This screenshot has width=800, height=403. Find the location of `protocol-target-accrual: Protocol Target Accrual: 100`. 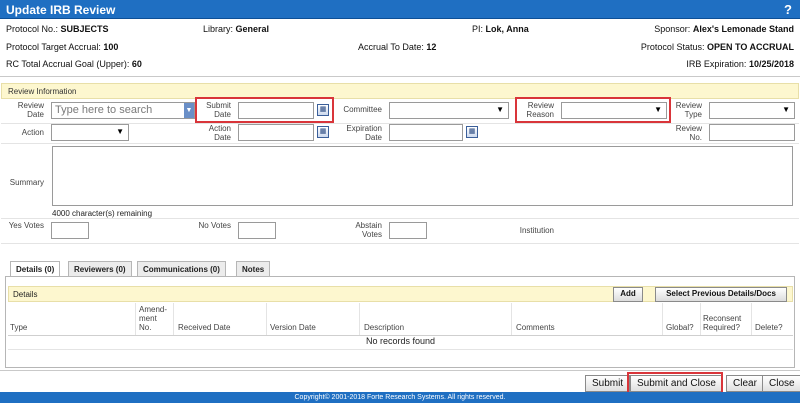

protocol-target-accrual: Protocol Target Accrual: 100 is located at coordinates (62, 47).